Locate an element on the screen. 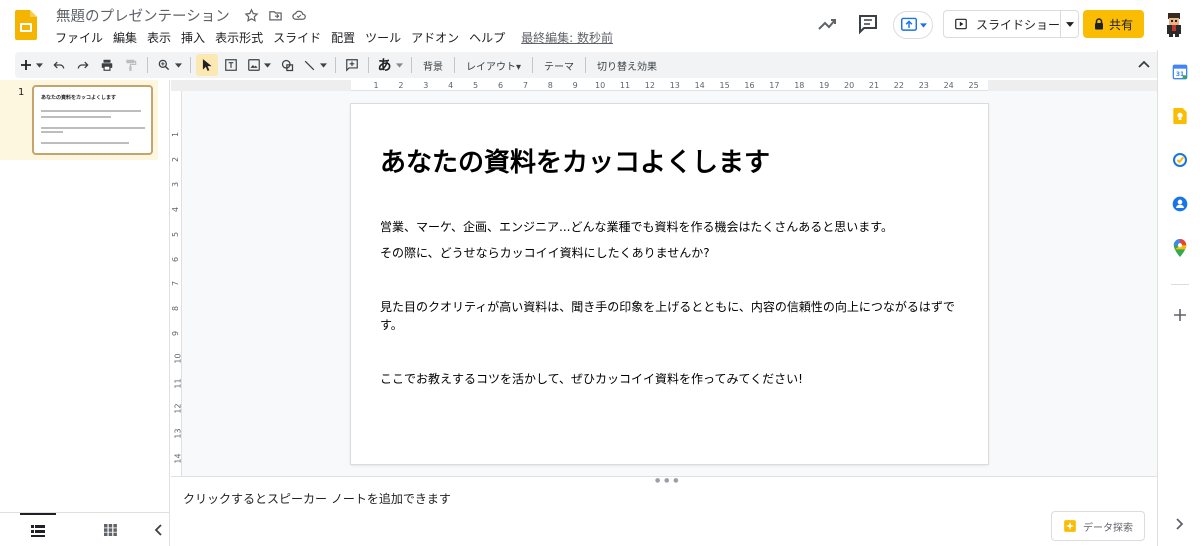  shape-icon is located at coordinates (287, 65).